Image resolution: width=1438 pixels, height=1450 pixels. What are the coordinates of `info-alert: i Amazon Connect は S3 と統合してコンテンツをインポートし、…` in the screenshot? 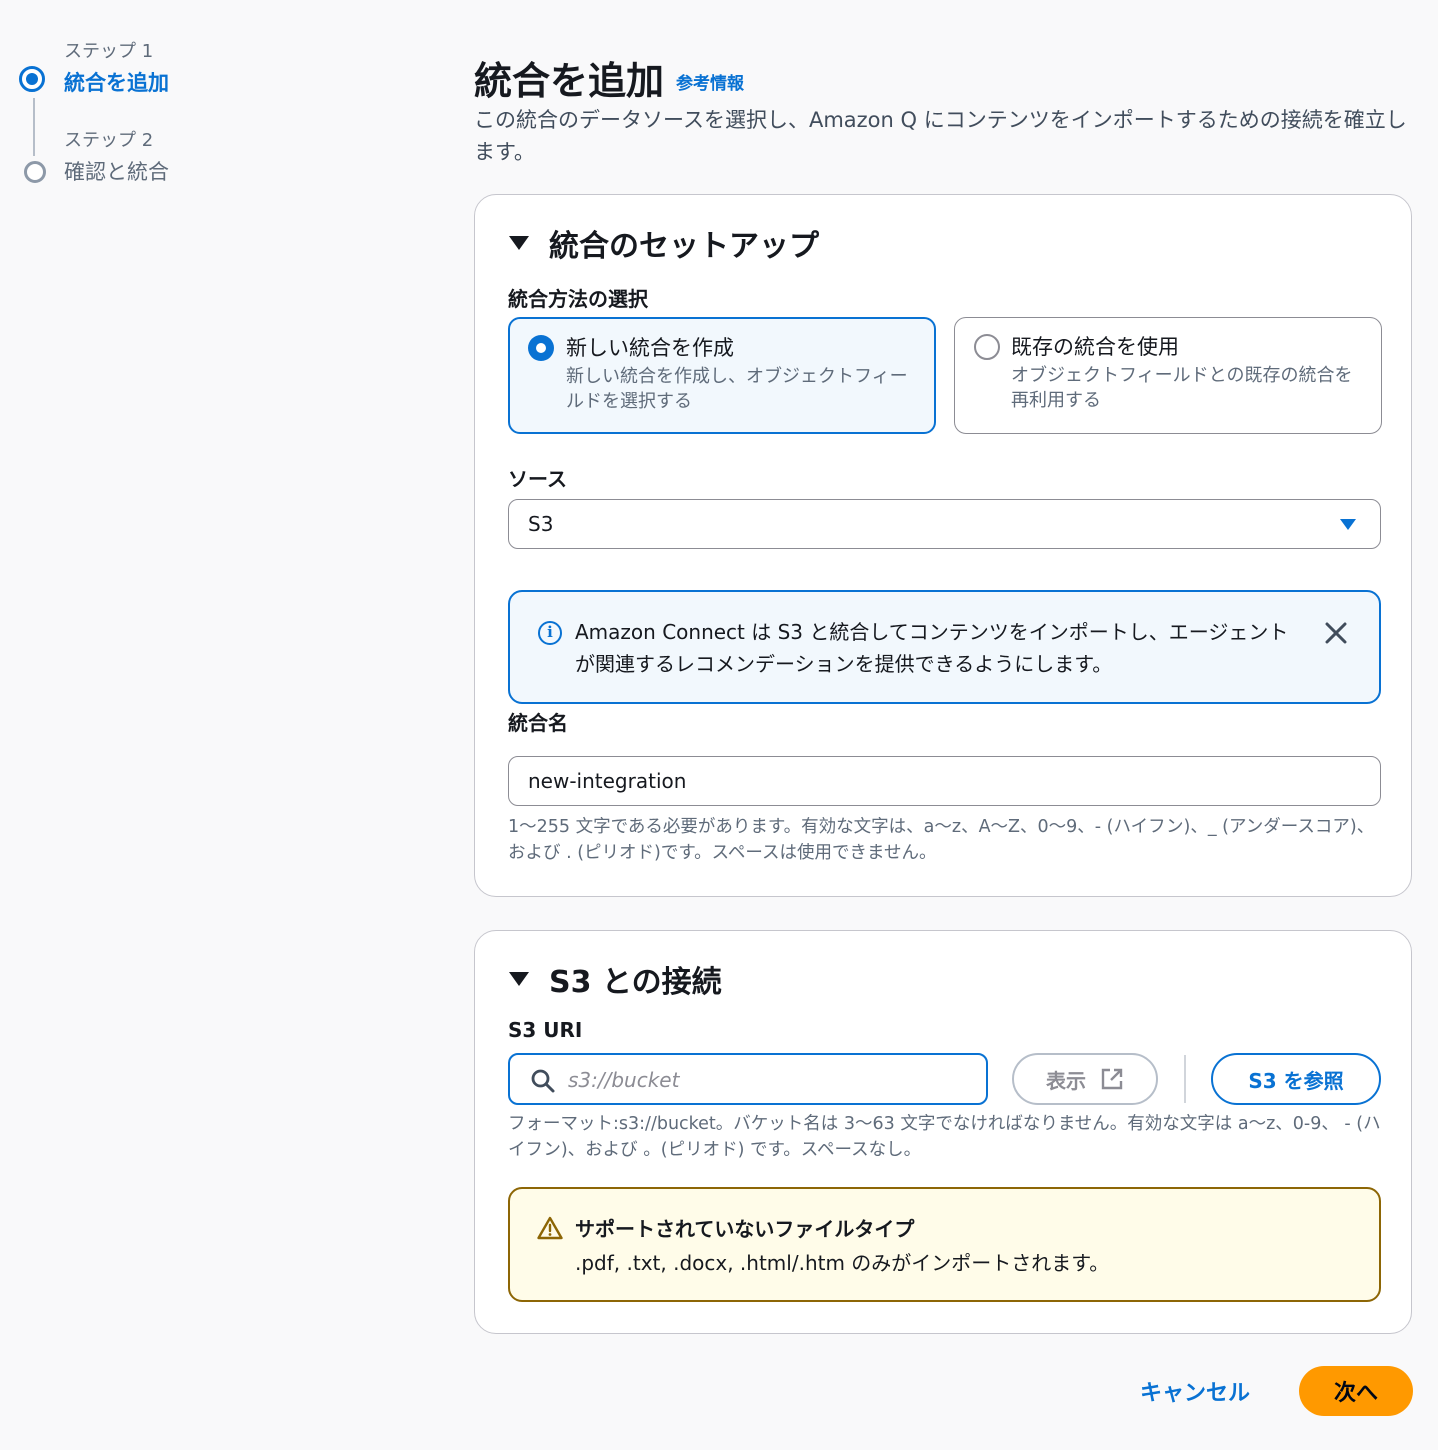 It's located at (944, 647).